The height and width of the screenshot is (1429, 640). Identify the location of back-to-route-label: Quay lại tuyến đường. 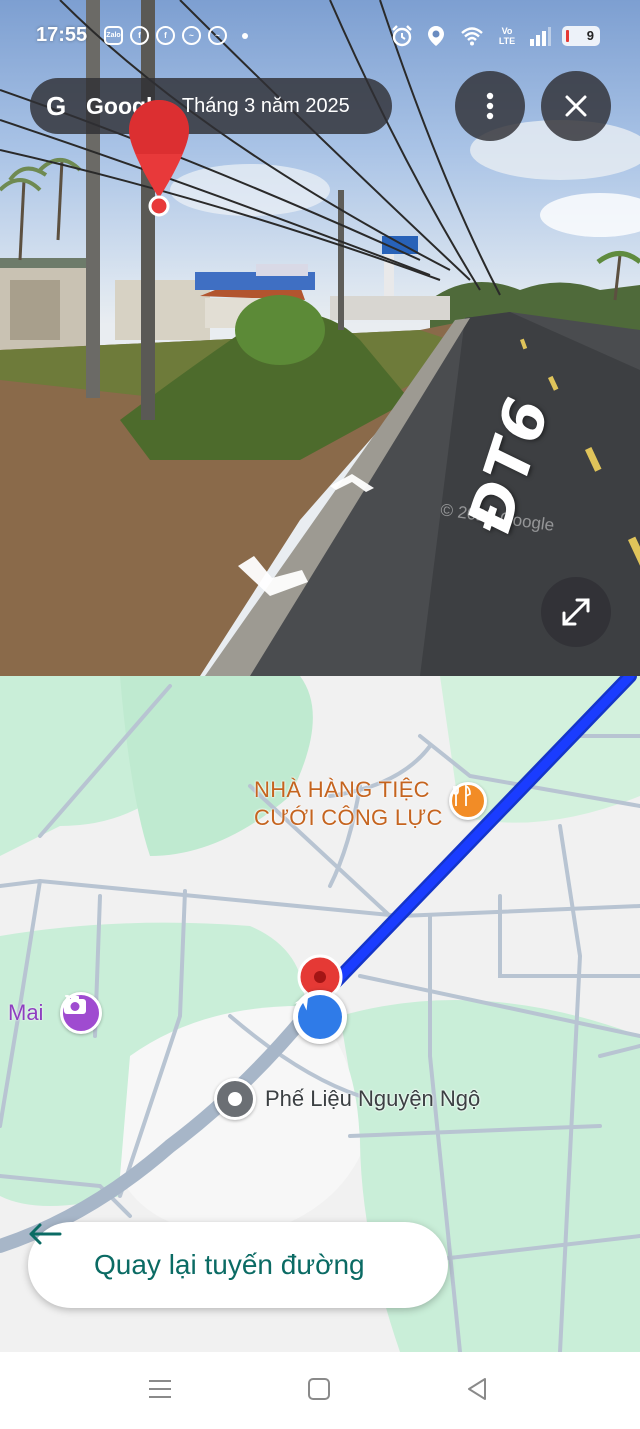
(229, 1264).